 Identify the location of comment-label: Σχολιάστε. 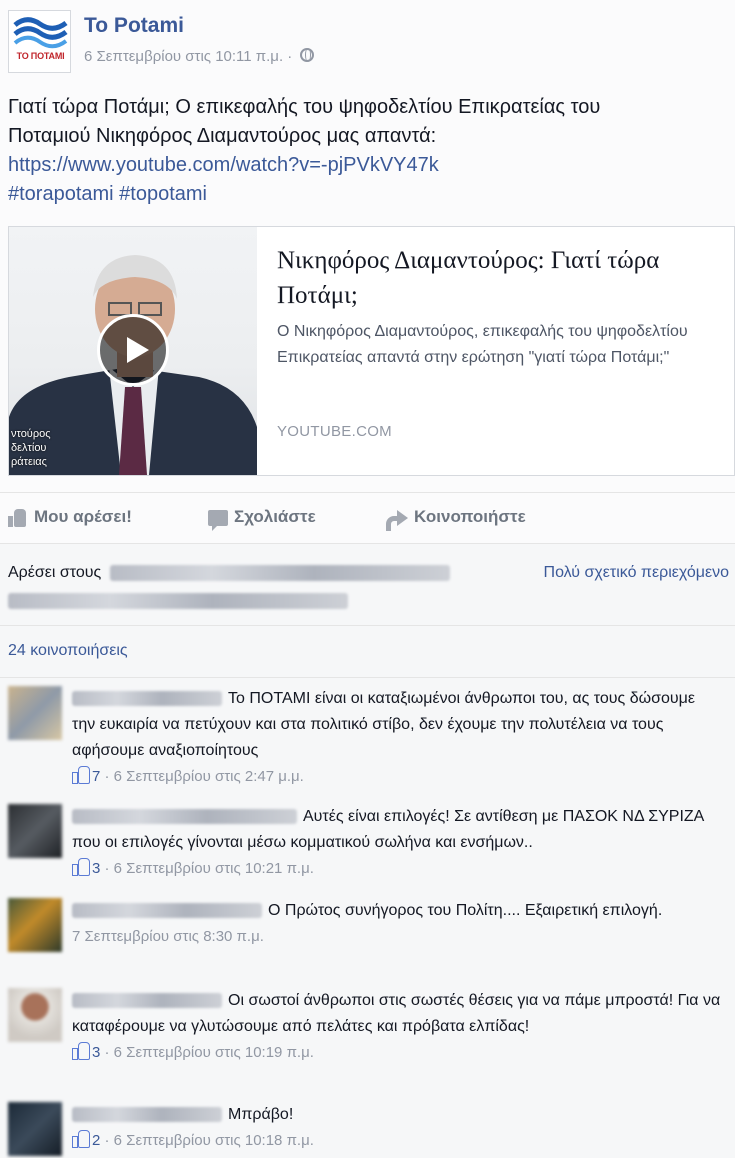
(275, 516).